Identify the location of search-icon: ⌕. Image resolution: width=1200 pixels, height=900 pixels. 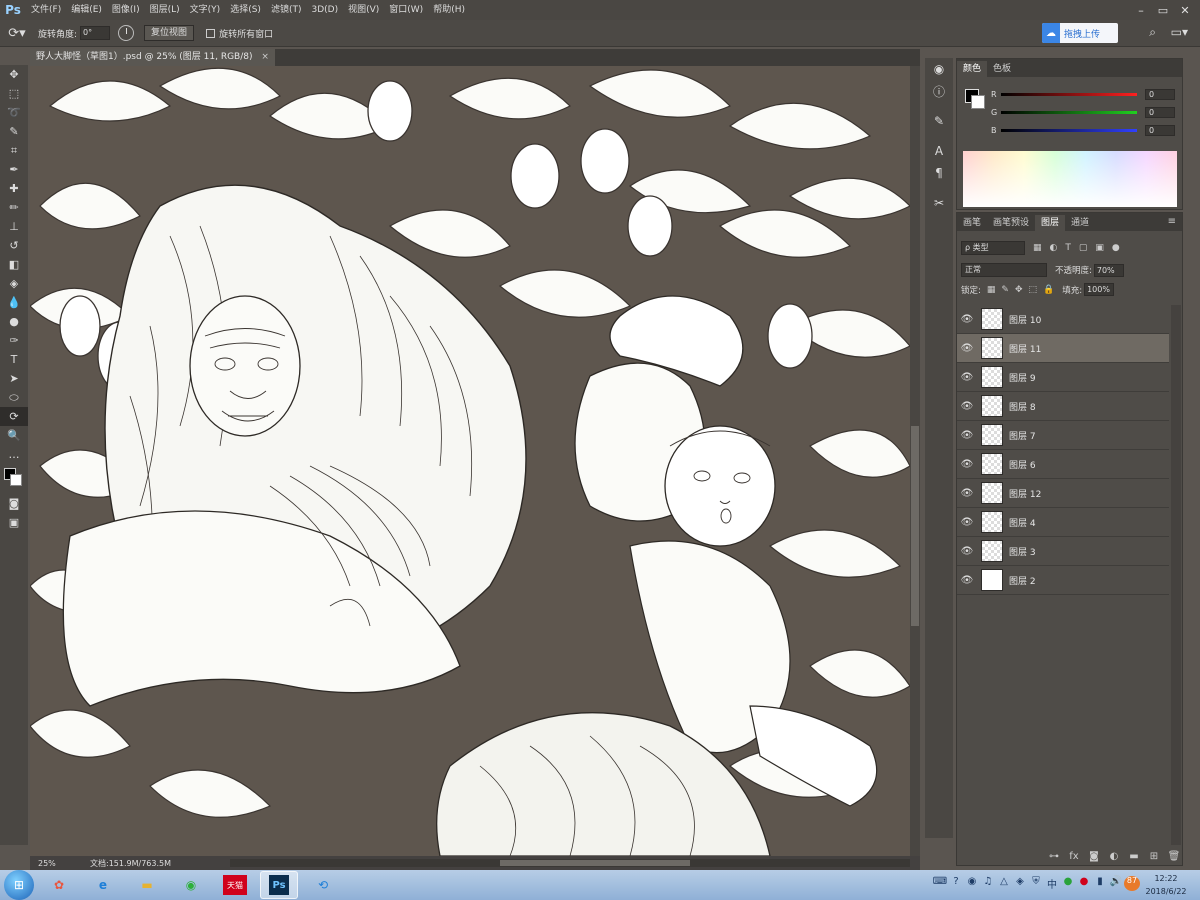
(1152, 32).